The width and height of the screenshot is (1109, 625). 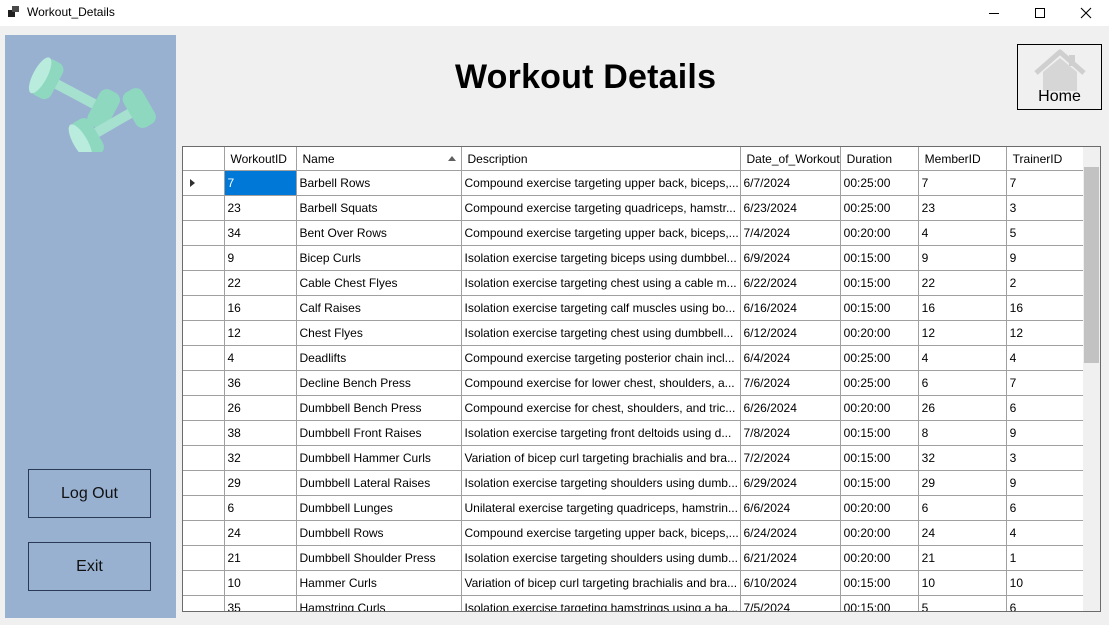 What do you see at coordinates (1091, 379) in the screenshot?
I see `vertical-scrollbar` at bounding box center [1091, 379].